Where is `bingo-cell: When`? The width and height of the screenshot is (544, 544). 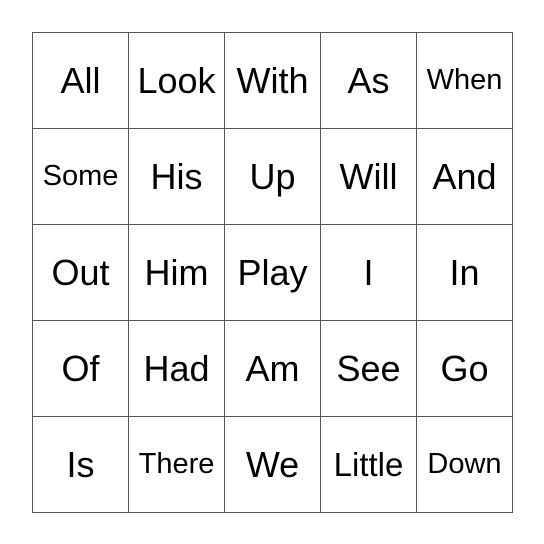
bingo-cell: When is located at coordinates (465, 81).